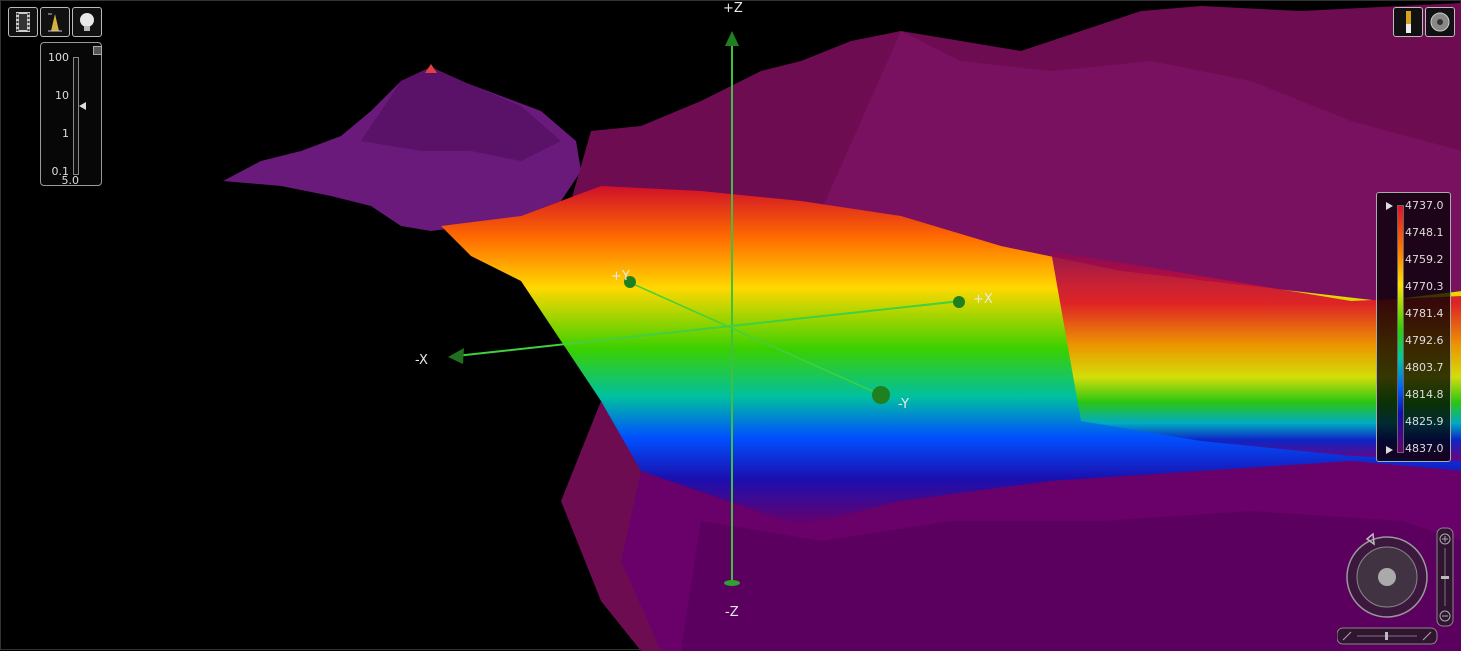 Image resolution: width=1461 pixels, height=651 pixels. I want to click on right-toolbar, so click(1424, 22).